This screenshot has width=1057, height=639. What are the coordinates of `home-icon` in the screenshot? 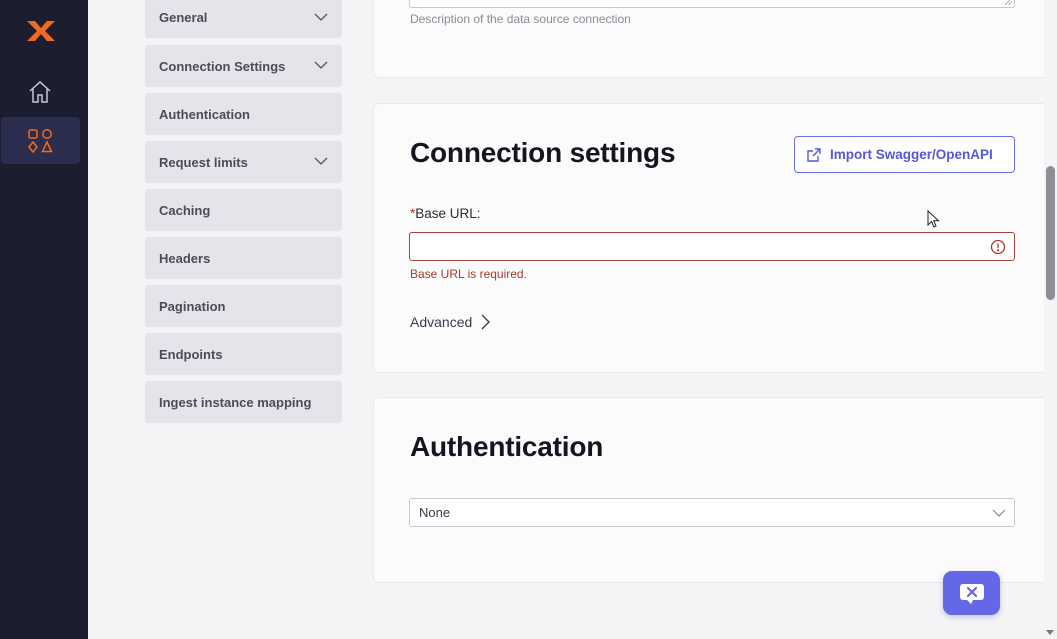 It's located at (40, 92).